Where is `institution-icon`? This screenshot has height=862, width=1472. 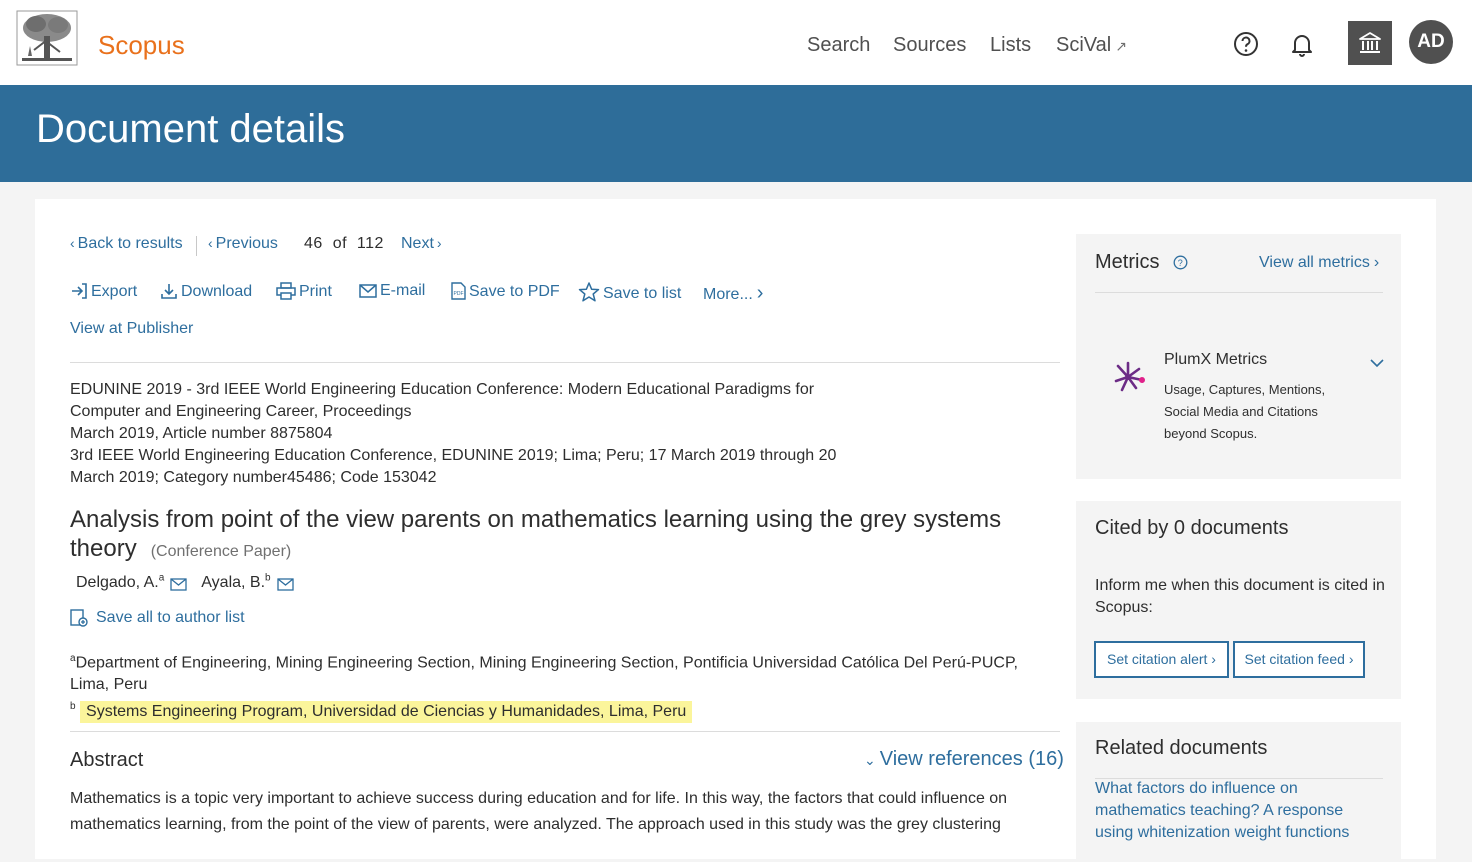 institution-icon is located at coordinates (1370, 42).